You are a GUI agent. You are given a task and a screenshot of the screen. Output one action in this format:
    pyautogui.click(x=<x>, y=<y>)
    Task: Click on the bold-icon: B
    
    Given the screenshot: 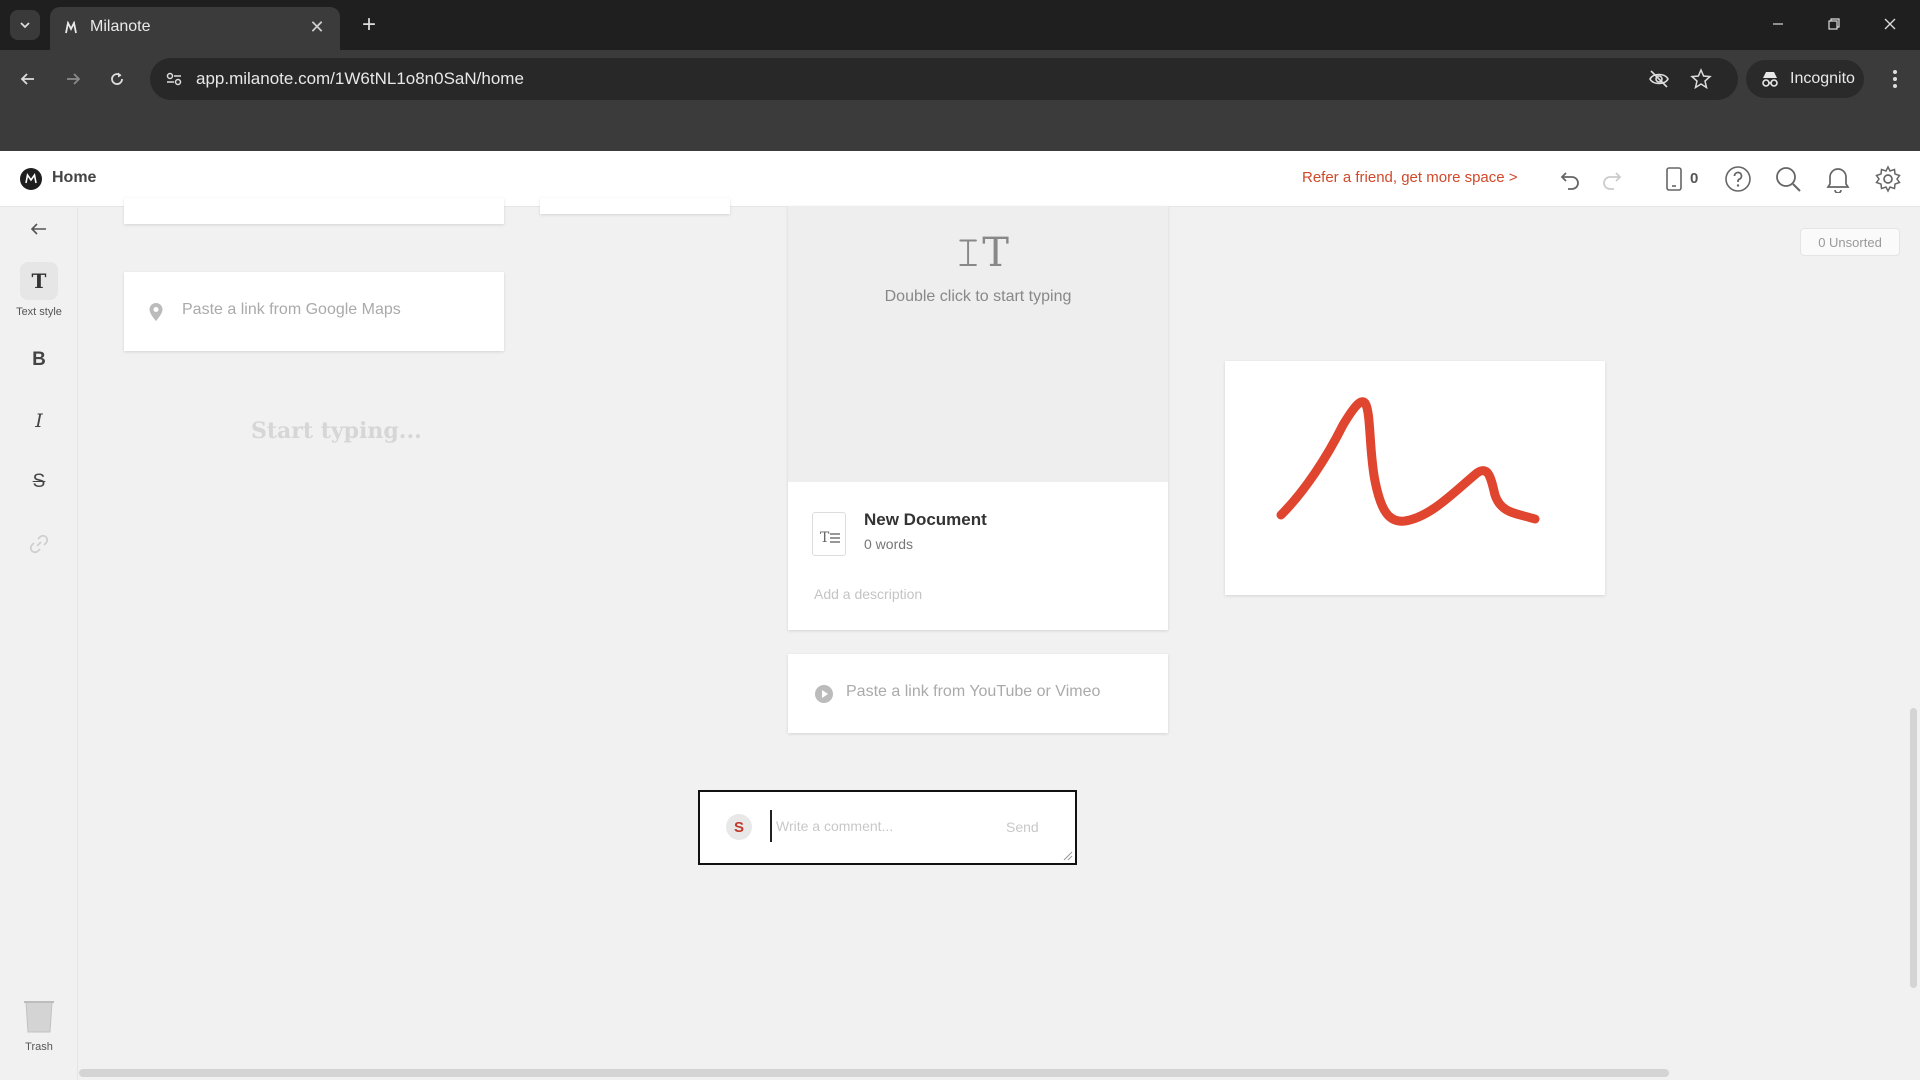 What is the action you would take?
    pyautogui.click(x=39, y=359)
    